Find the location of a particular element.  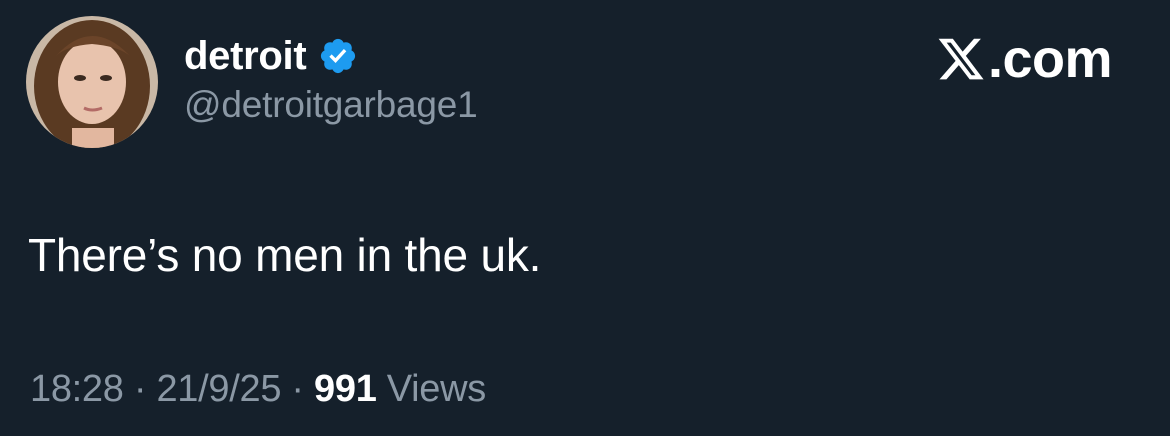

brand-domain: .com is located at coordinates (1050, 59).